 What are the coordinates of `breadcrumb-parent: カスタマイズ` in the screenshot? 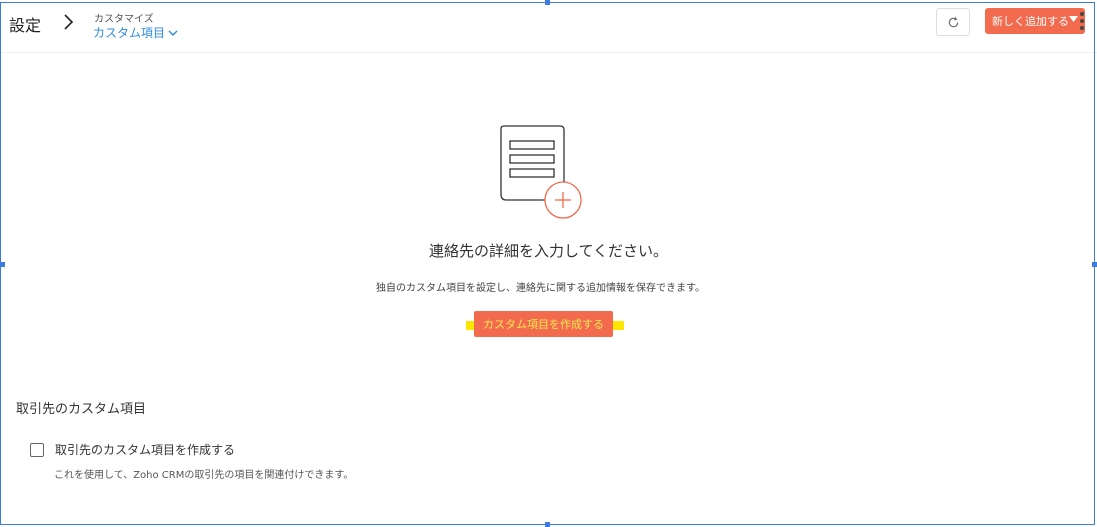 It's located at (124, 17).